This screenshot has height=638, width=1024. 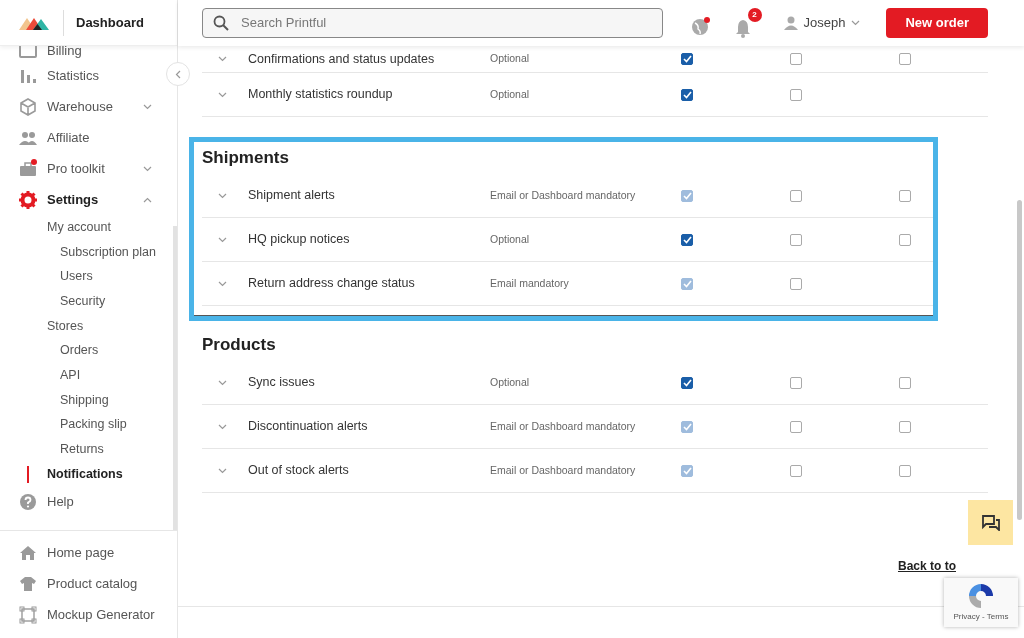 I want to click on sidebar-item: Billing, so click(x=81, y=53).